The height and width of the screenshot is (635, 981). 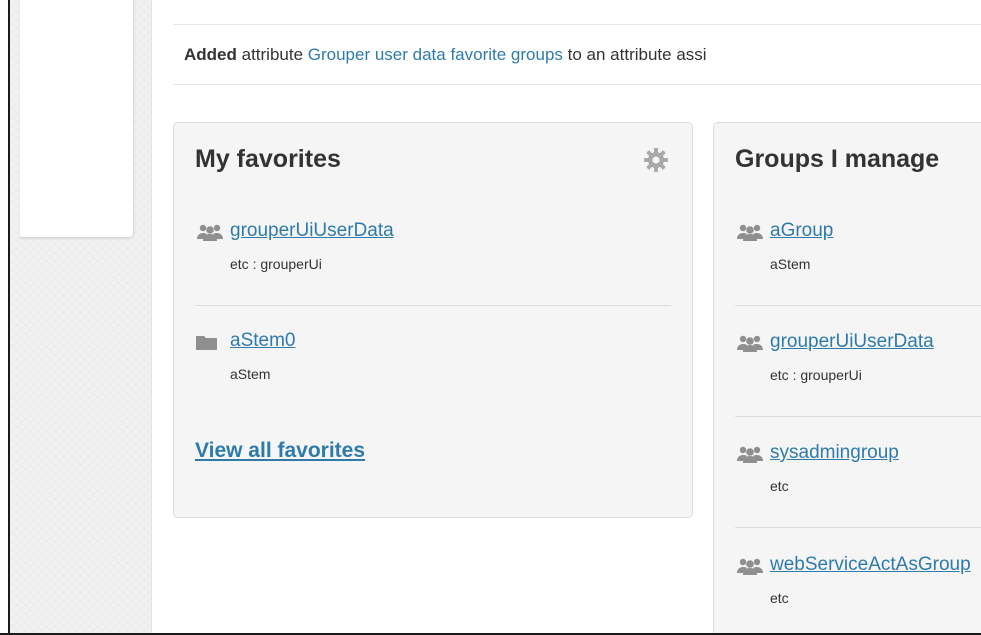 What do you see at coordinates (656, 160) in the screenshot?
I see `gear-icon` at bounding box center [656, 160].